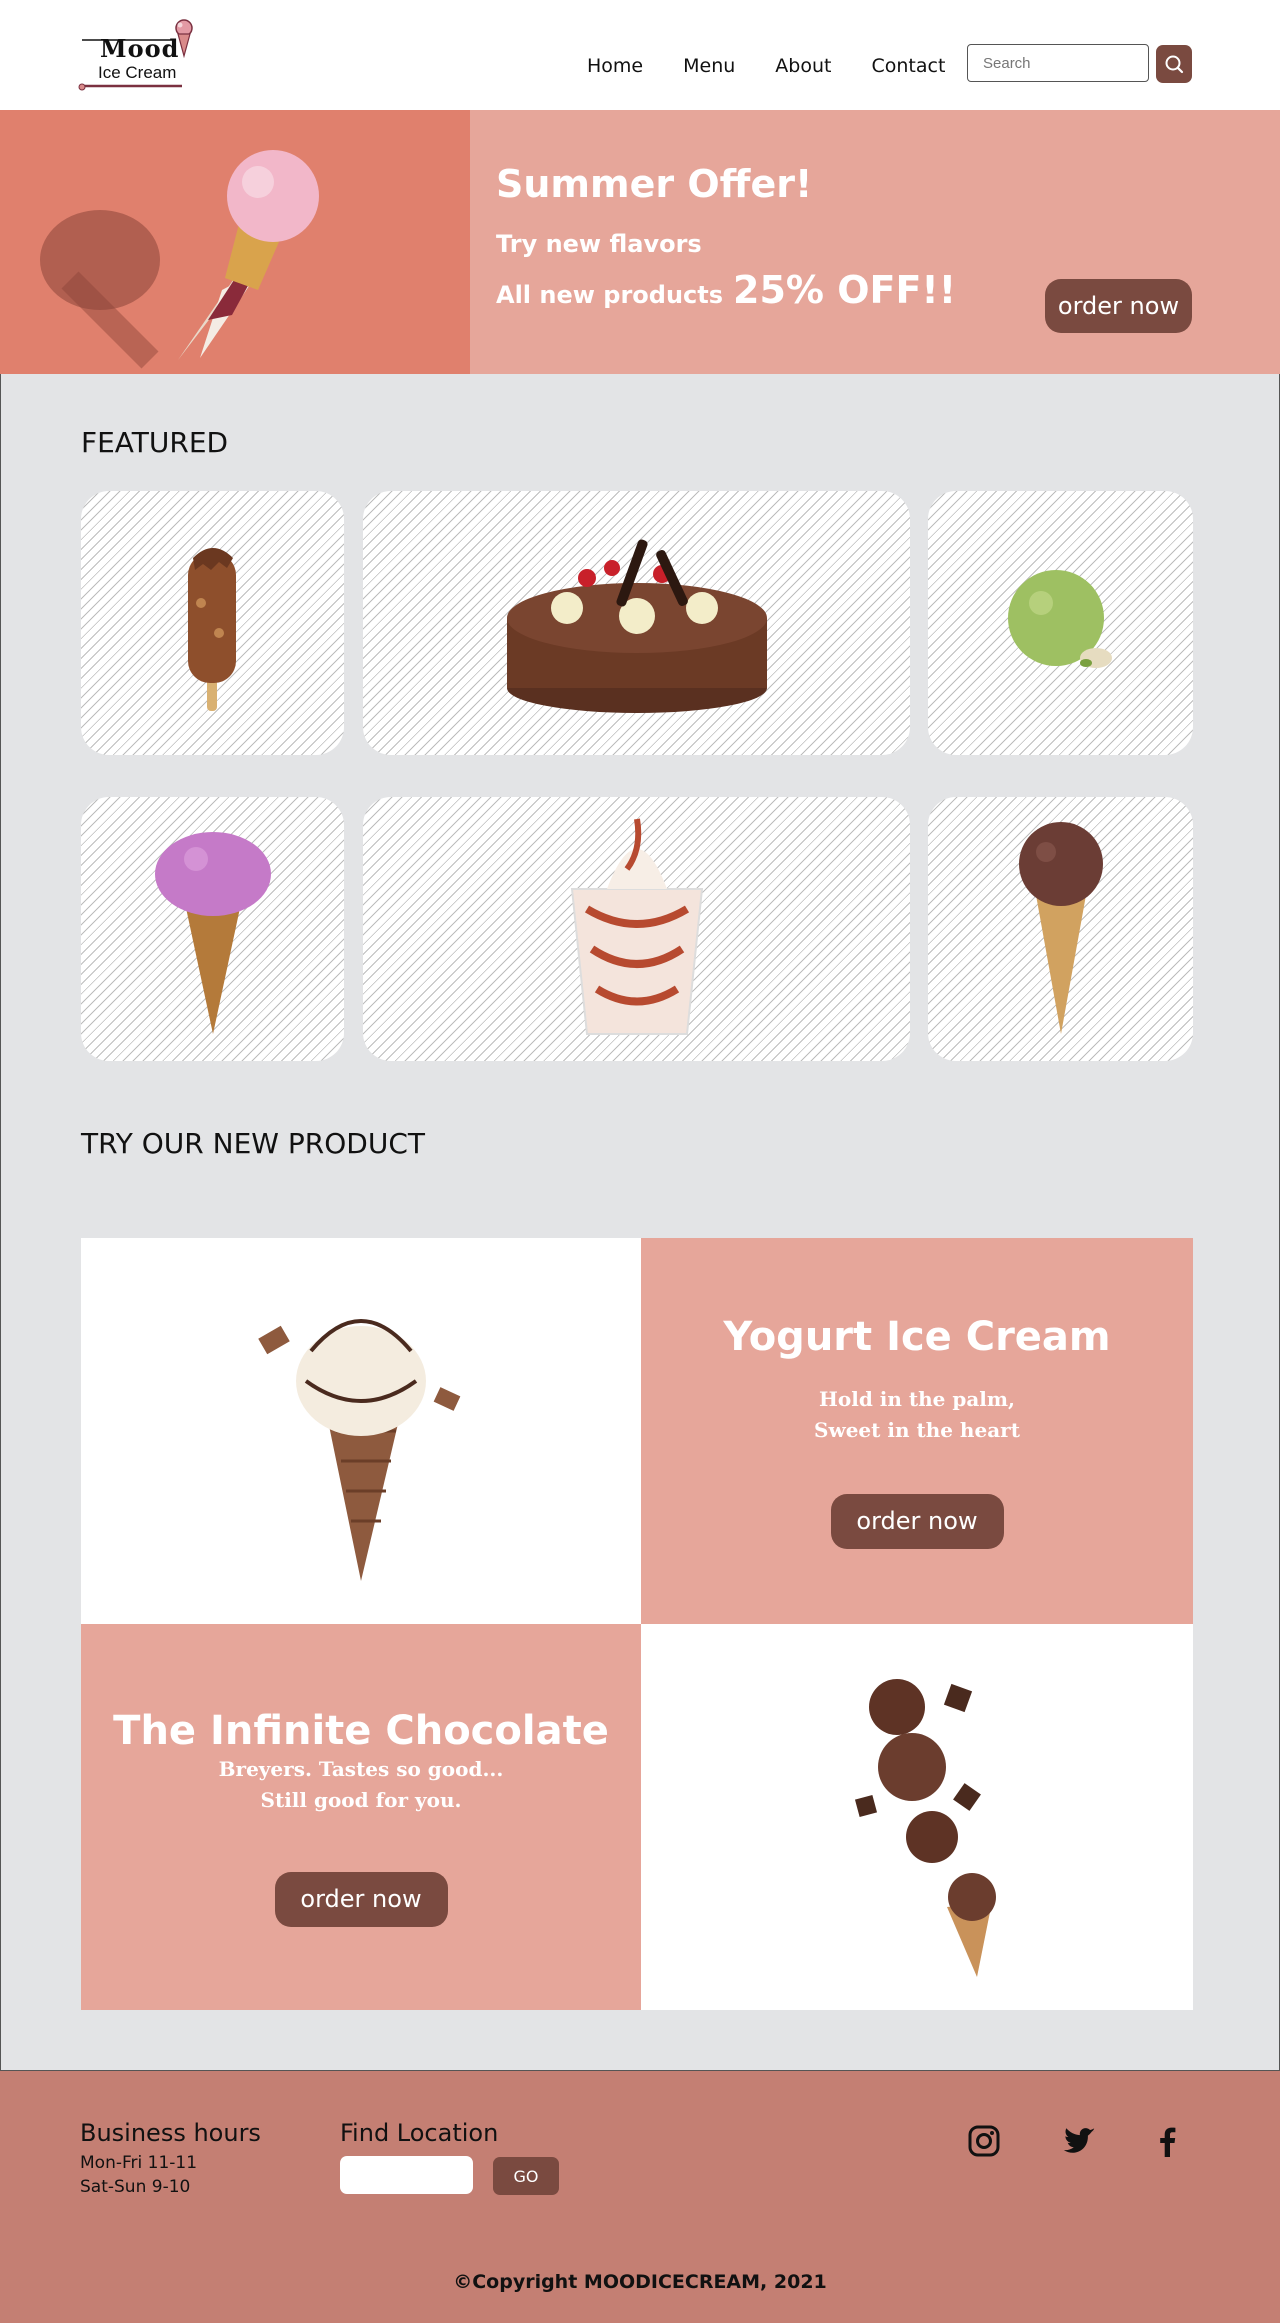 Image resolution: width=1280 pixels, height=2323 pixels. I want to click on promo-yogurt-title: Yogurt Ice Cream, so click(917, 1336).